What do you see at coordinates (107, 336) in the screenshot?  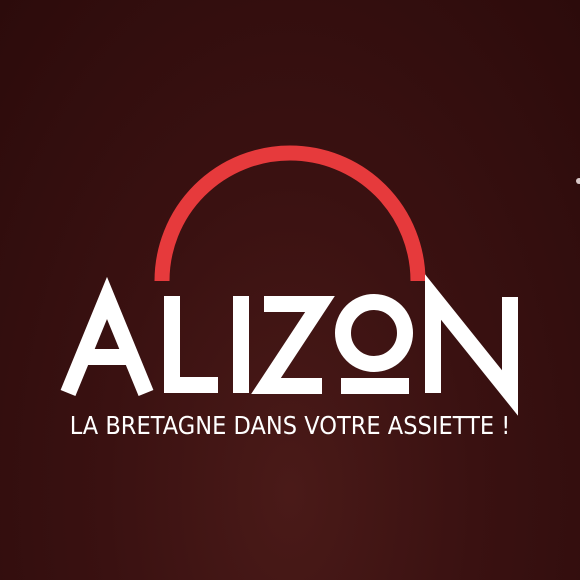 I see `logo-letter-a` at bounding box center [107, 336].